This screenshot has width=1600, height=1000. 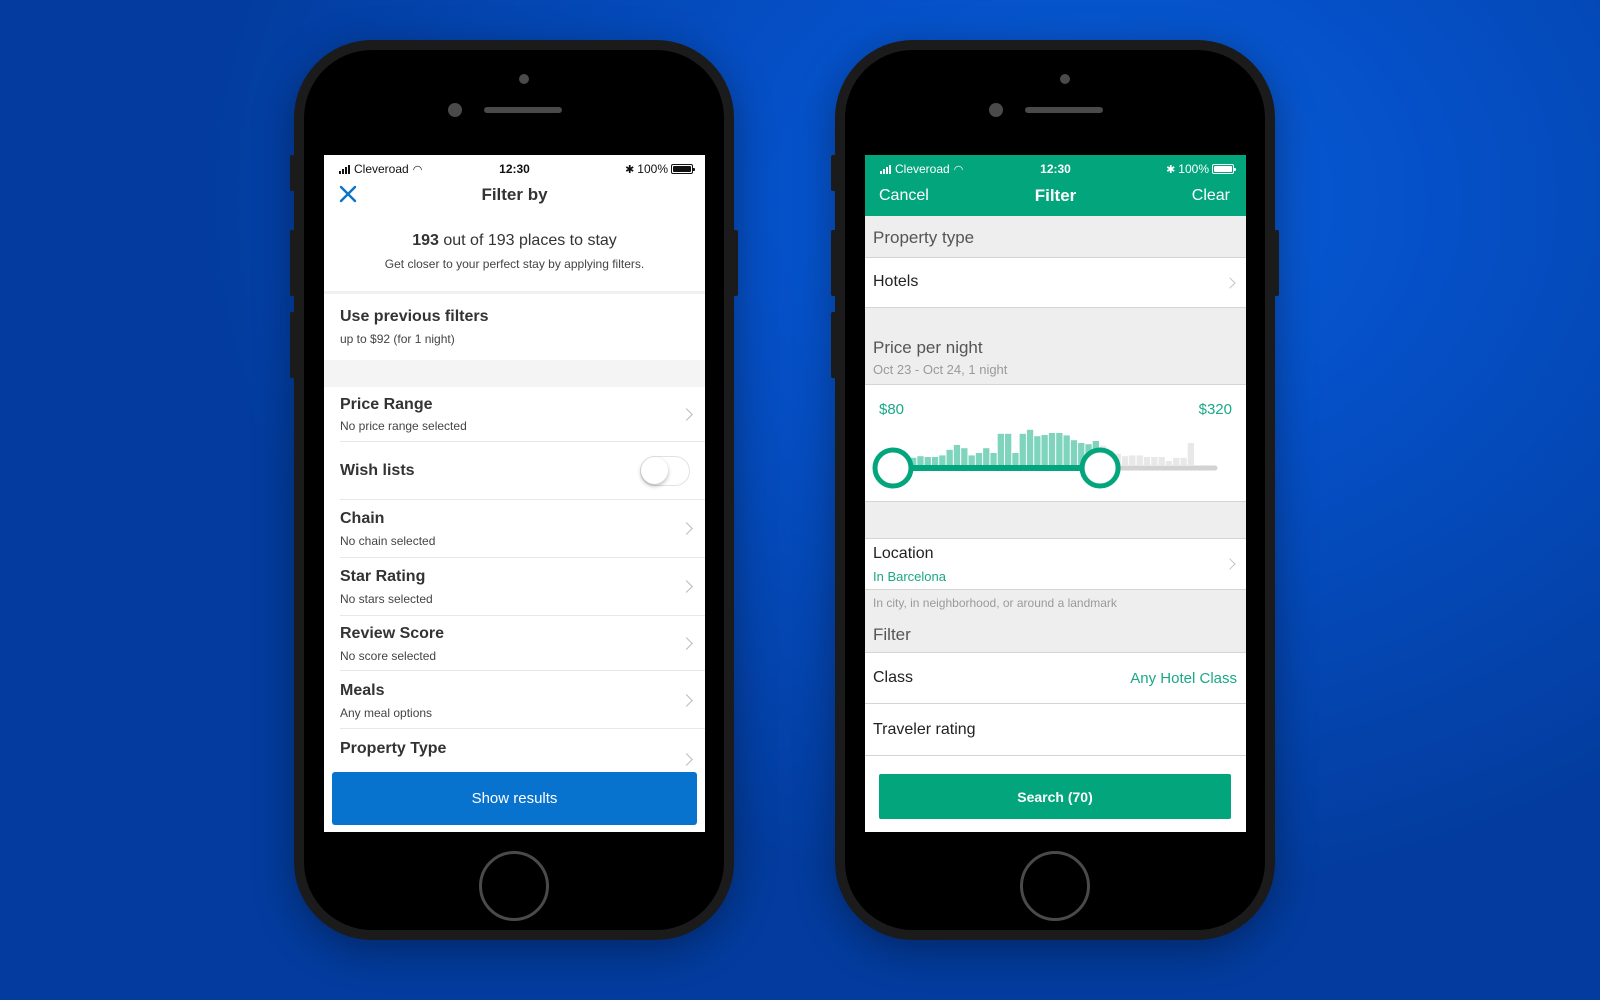 What do you see at coordinates (1055, 283) in the screenshot?
I see `property-type-row: Hotels` at bounding box center [1055, 283].